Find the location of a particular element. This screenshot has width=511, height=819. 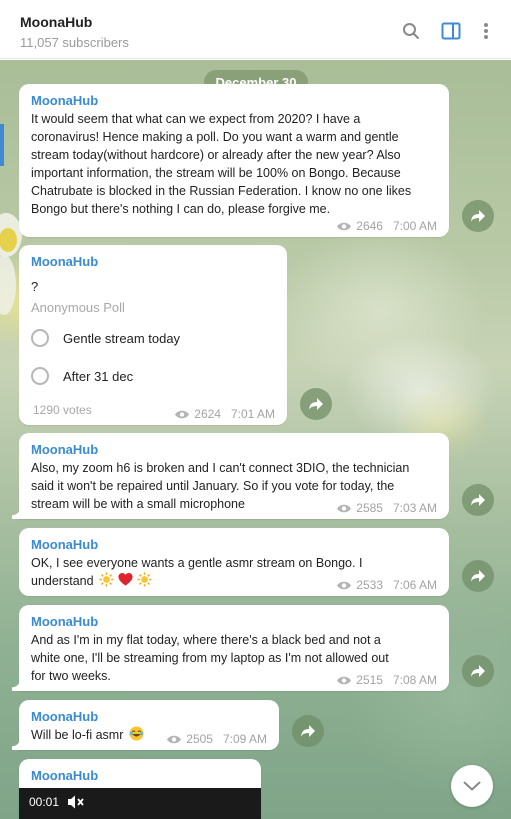

mute-icon is located at coordinates (76, 804).